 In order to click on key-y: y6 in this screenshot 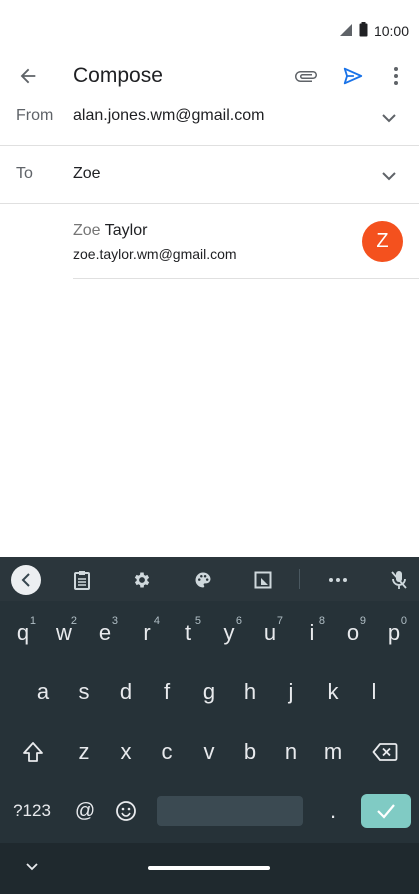, I will do `click(229, 633)`.